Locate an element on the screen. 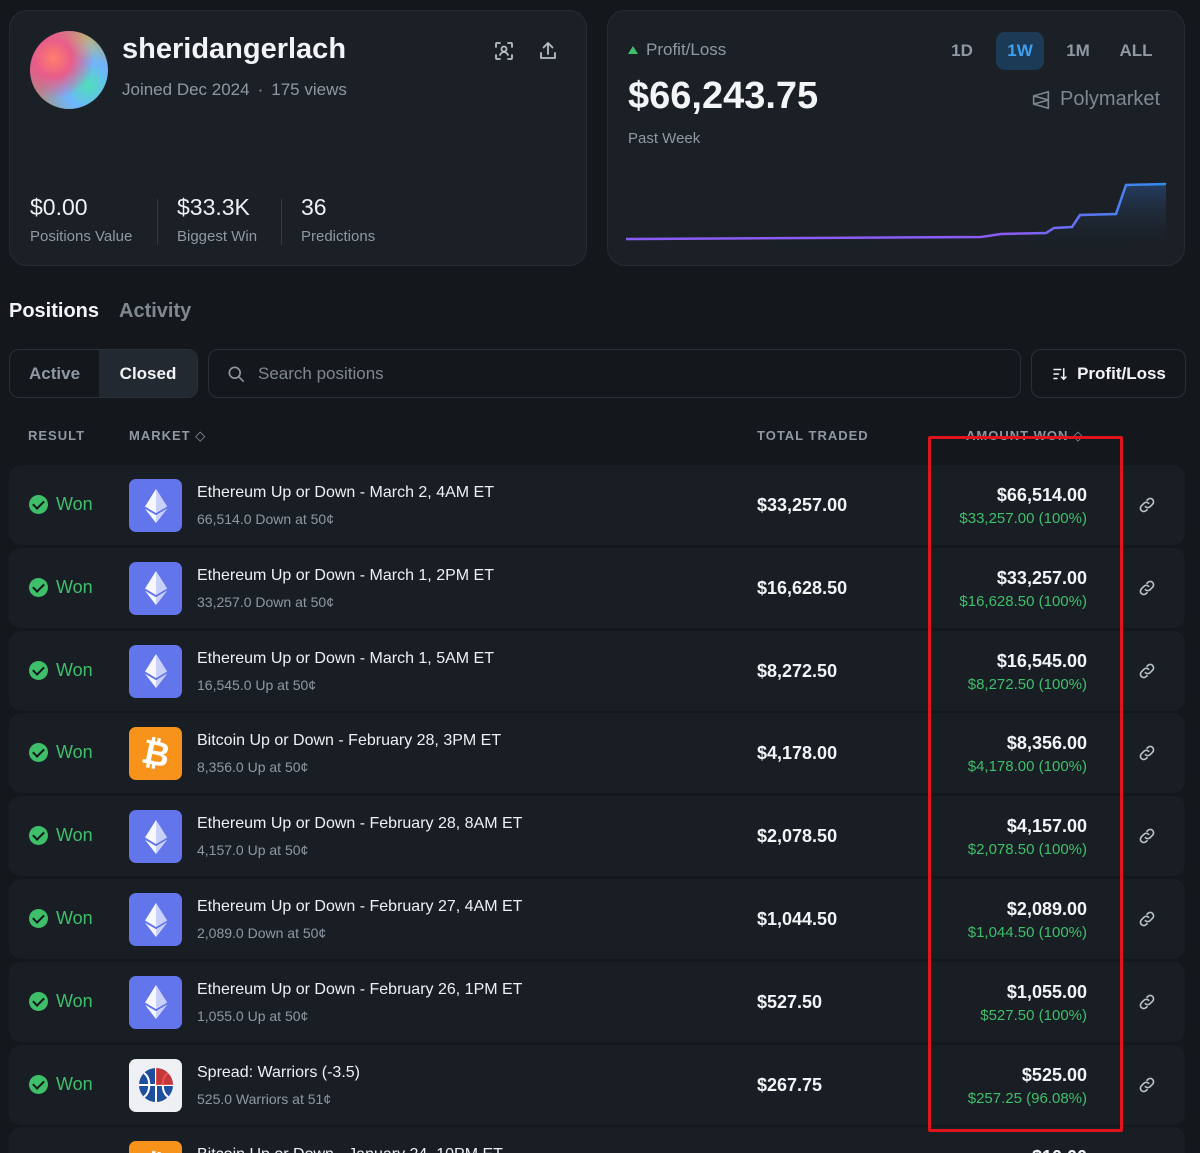 The width and height of the screenshot is (1200, 1153). stat-divider is located at coordinates (281, 222).